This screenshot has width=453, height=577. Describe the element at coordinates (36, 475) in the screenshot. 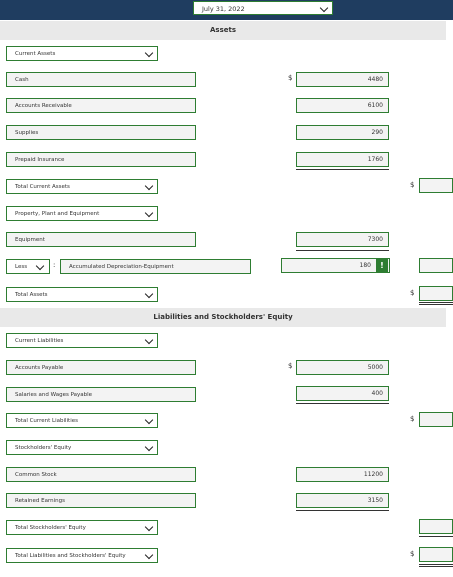

I see `field-label: Common Stock` at that location.